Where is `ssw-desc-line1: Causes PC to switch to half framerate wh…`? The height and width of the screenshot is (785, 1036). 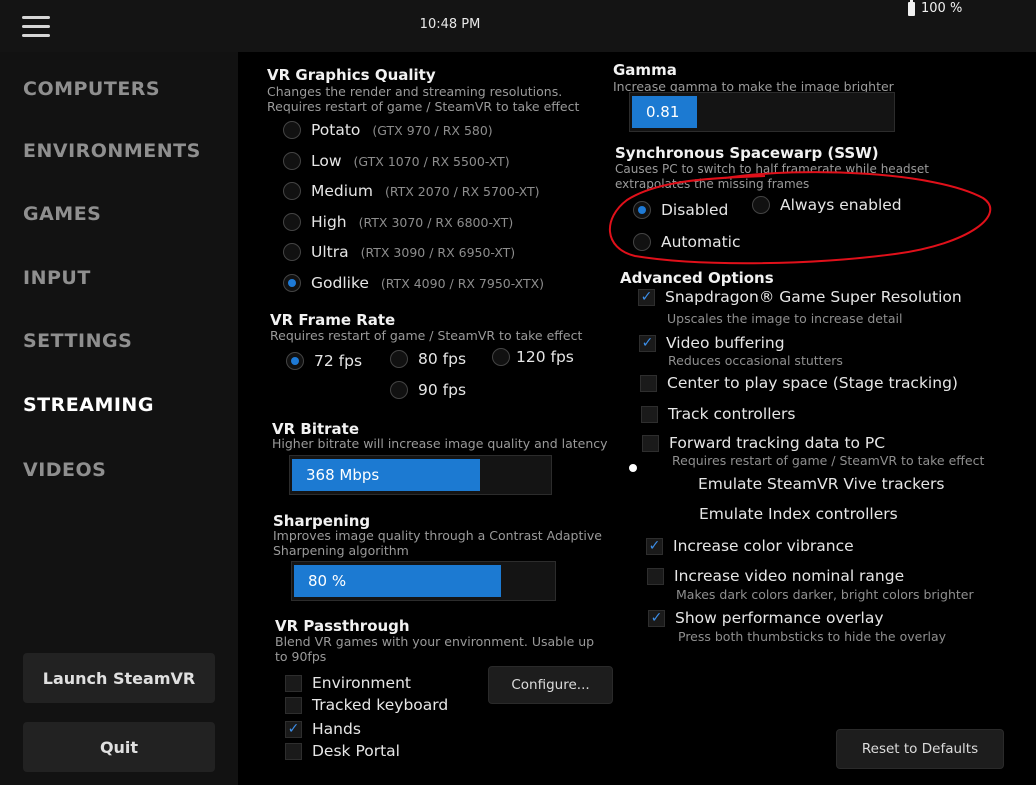
ssw-desc-line1: Causes PC to switch to half framerate wh… is located at coordinates (772, 169).